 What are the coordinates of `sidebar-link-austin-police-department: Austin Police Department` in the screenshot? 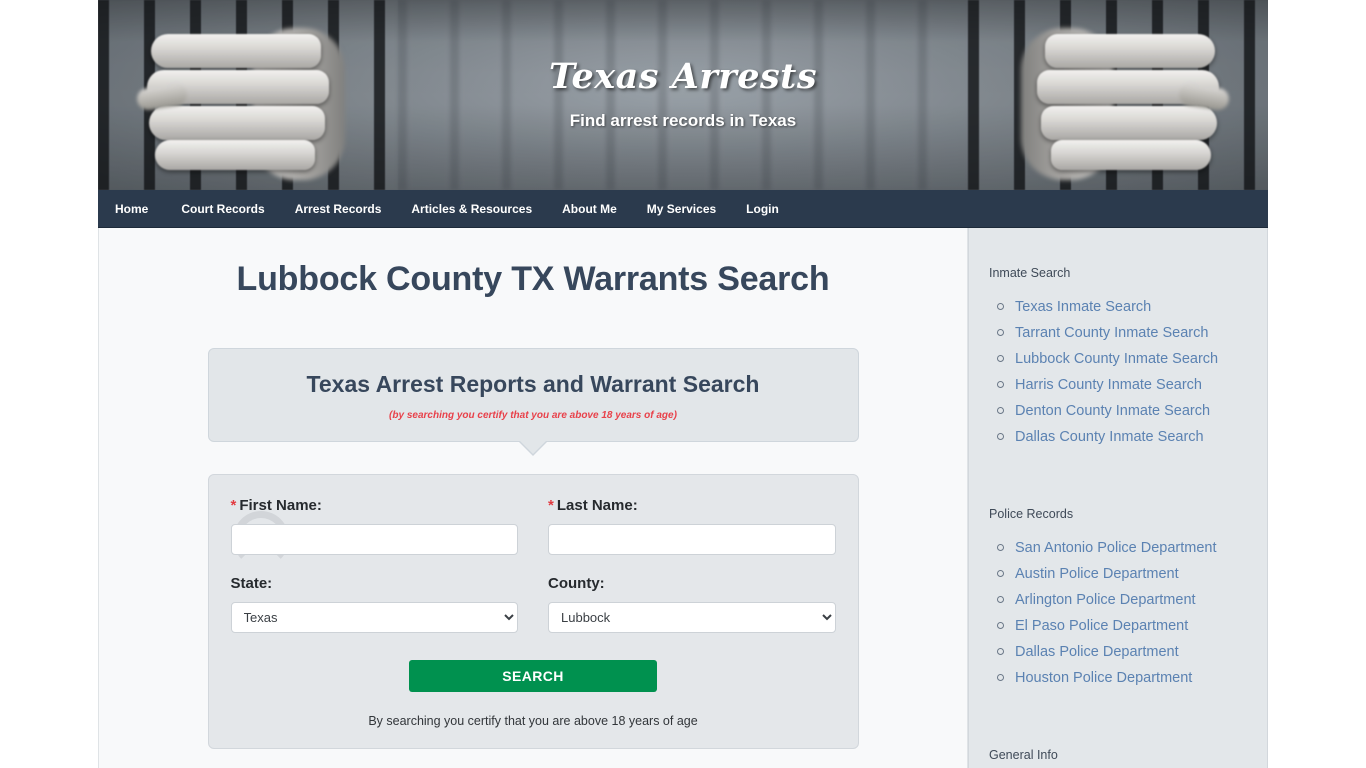 It's located at (1097, 574).